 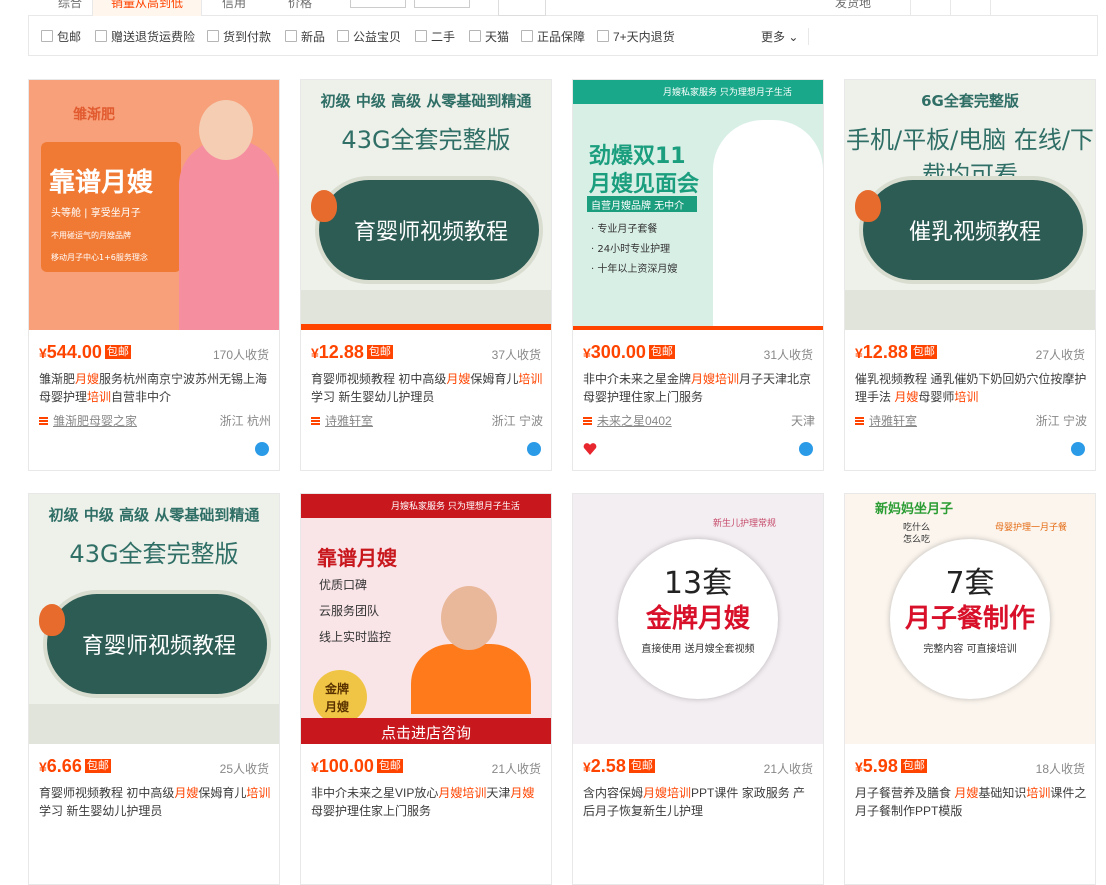 What do you see at coordinates (970, 8) in the screenshot?
I see `list-view-icon` at bounding box center [970, 8].